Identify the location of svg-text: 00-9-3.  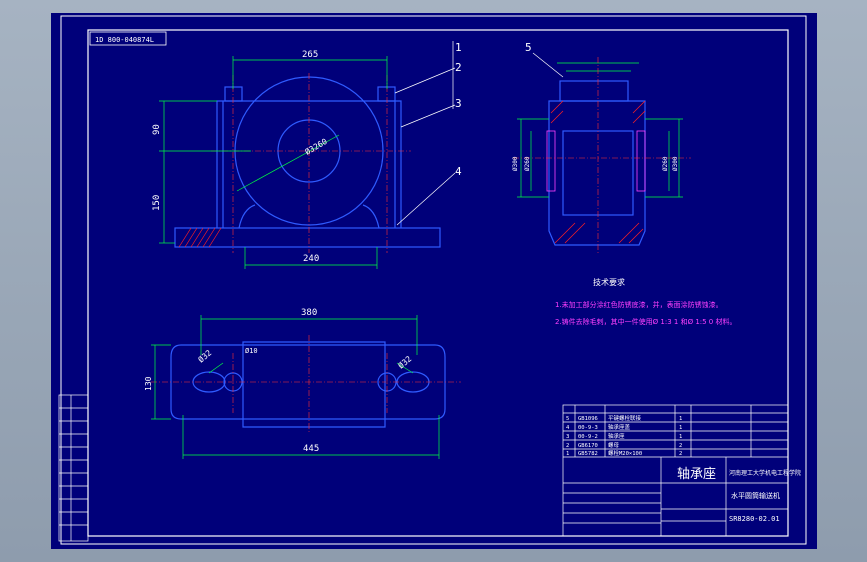
(588, 428).